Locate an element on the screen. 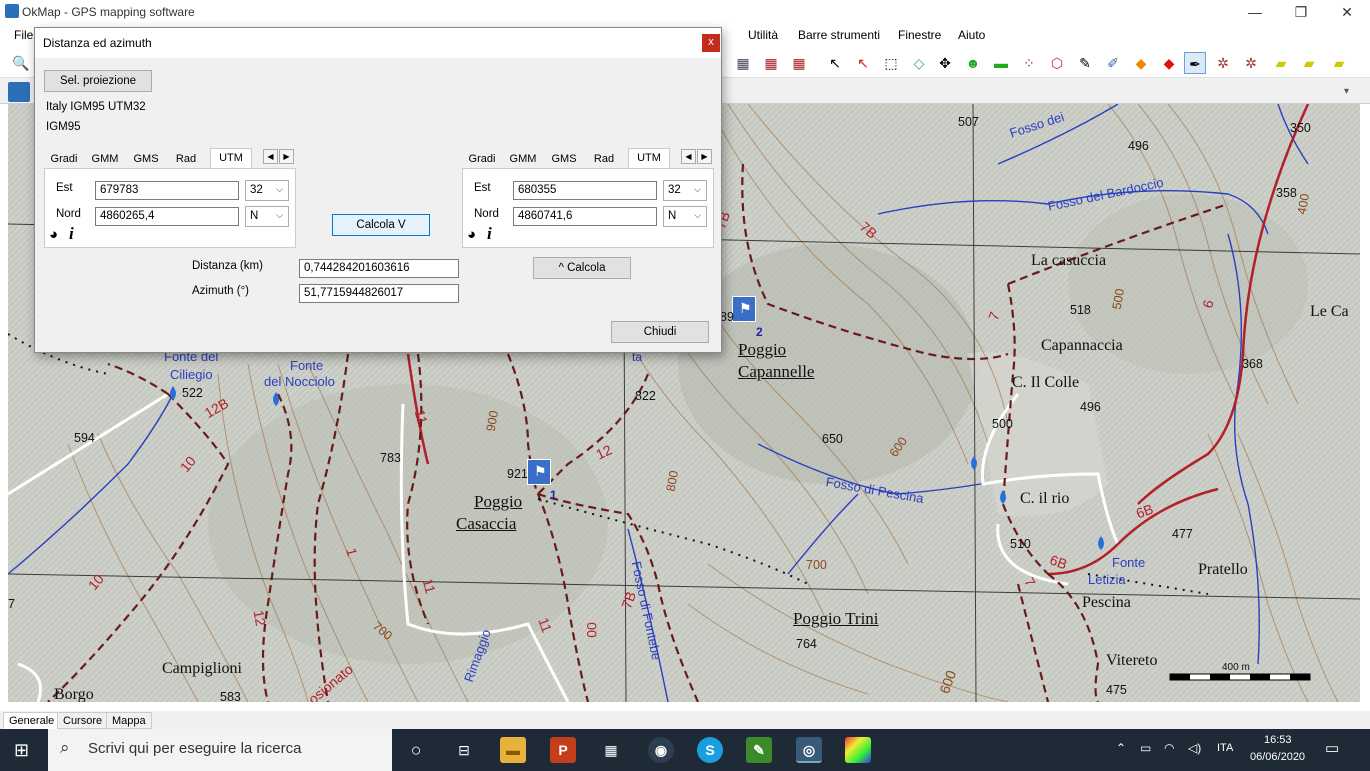 This screenshot has height=771, width=1370. point2-hemisphere-select: N ⌵ is located at coordinates (685, 216).